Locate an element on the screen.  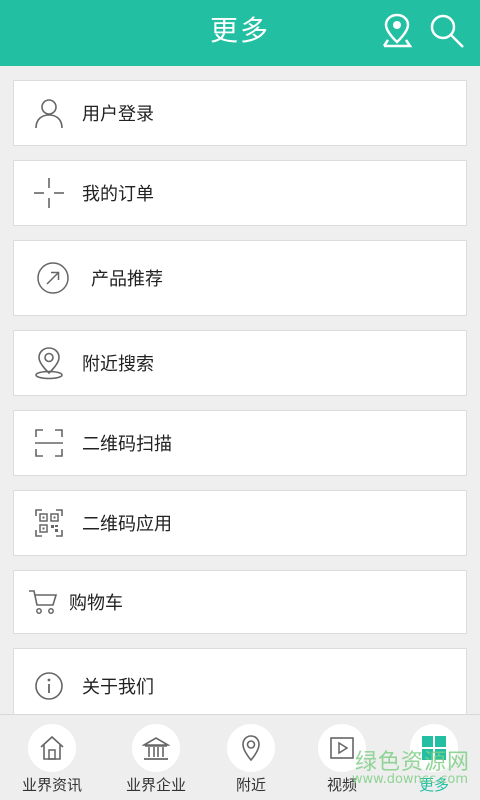
menu-item-qr-scan: 二维码扫描 is located at coordinates (240, 443).